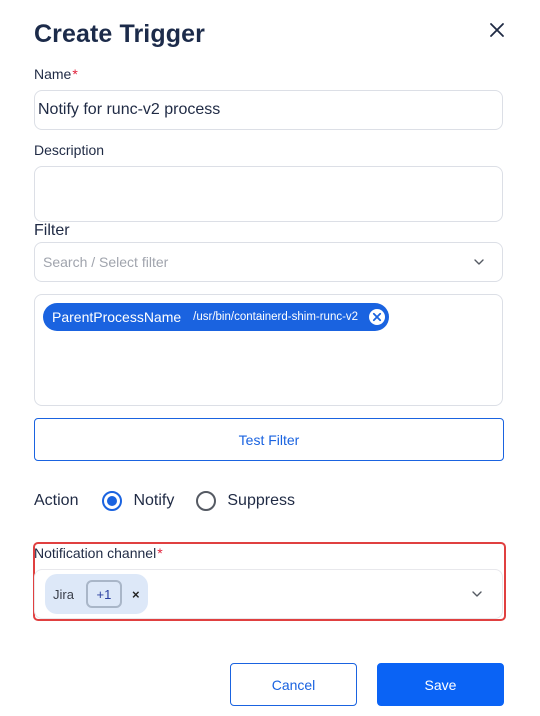 This screenshot has height=716, width=540. Describe the element at coordinates (269, 439) in the screenshot. I see `test-filter-button: Test Filter` at that location.